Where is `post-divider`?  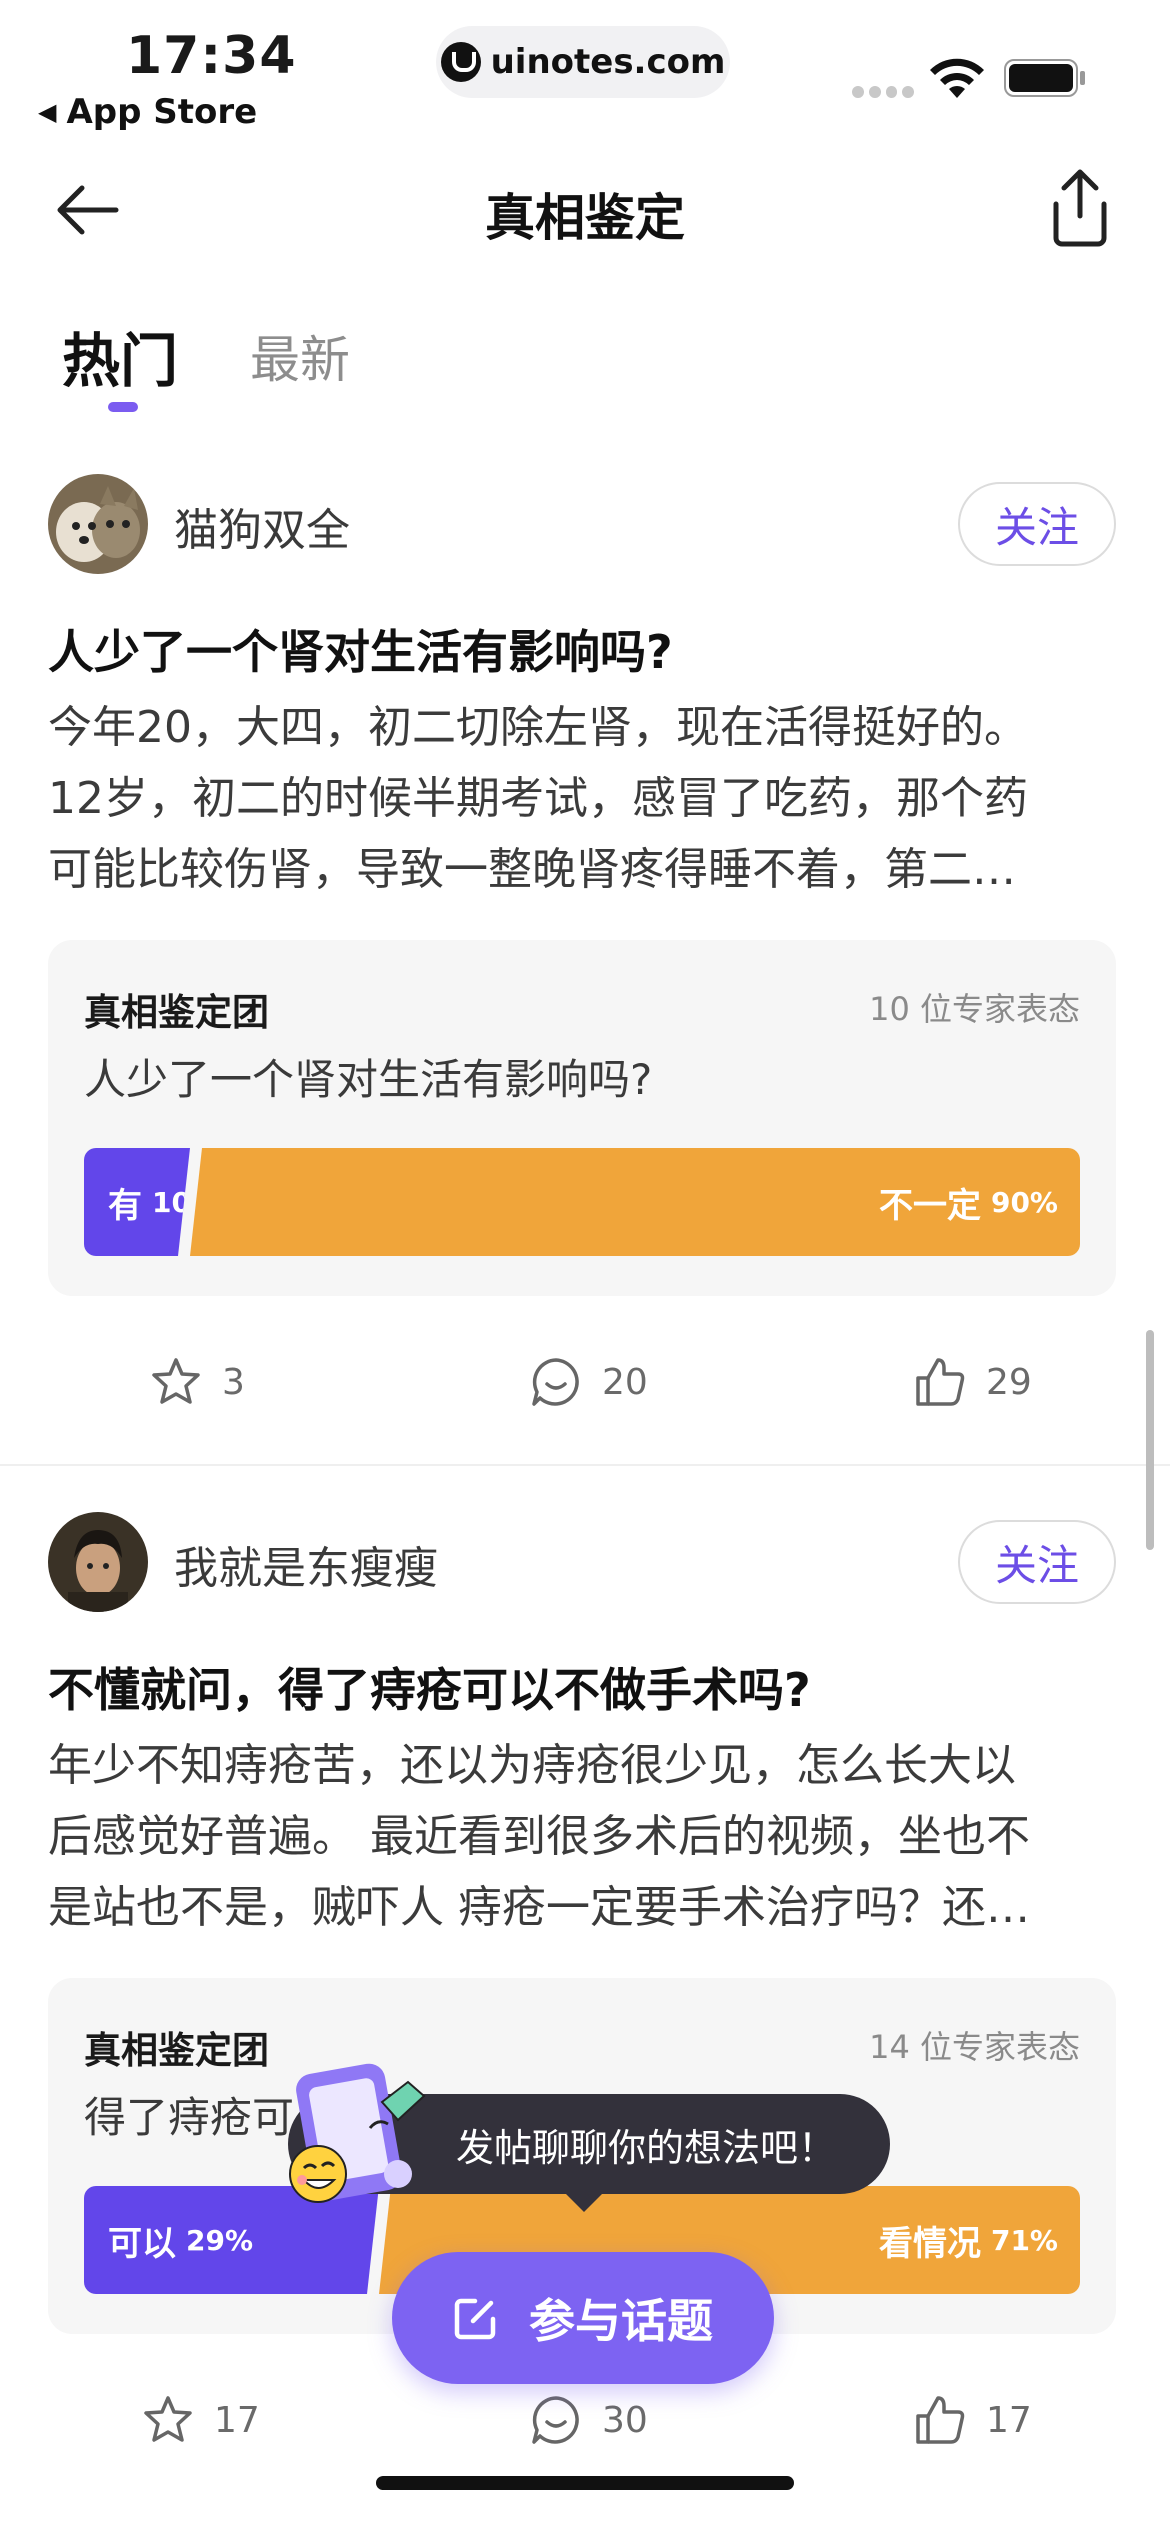 post-divider is located at coordinates (585, 1465).